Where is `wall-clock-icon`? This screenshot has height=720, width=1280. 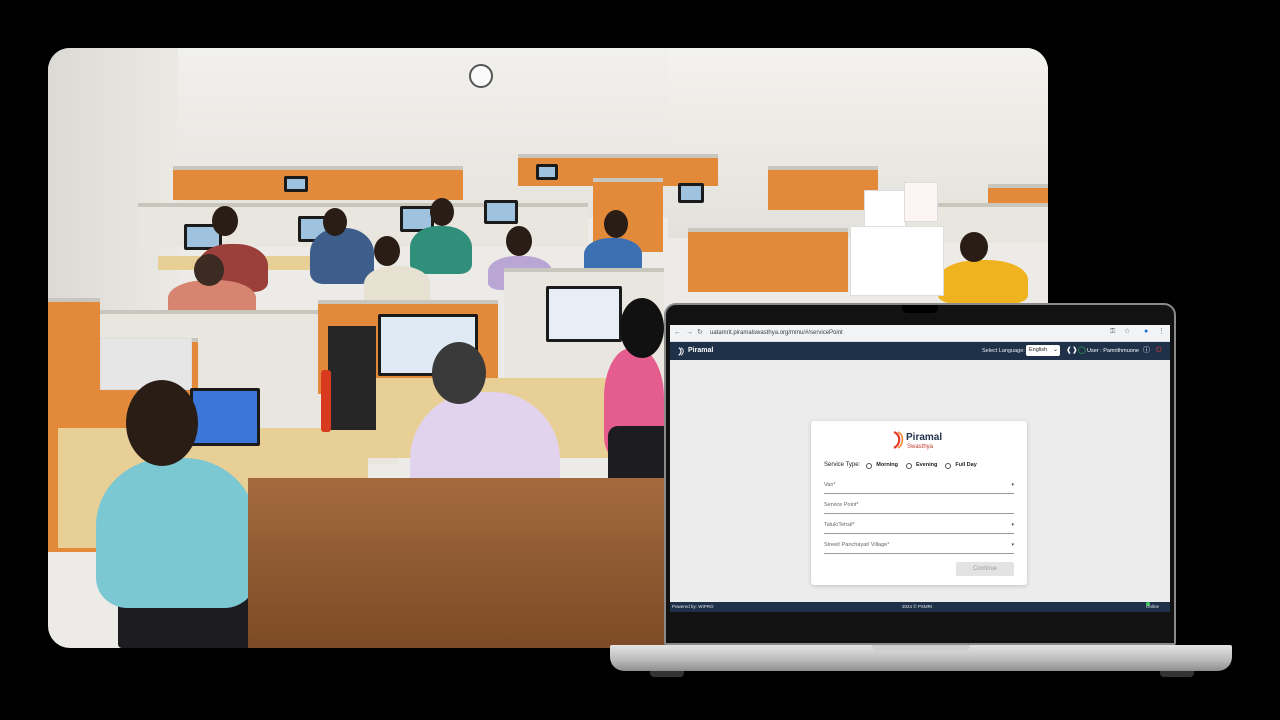
wall-clock-icon is located at coordinates (481, 76).